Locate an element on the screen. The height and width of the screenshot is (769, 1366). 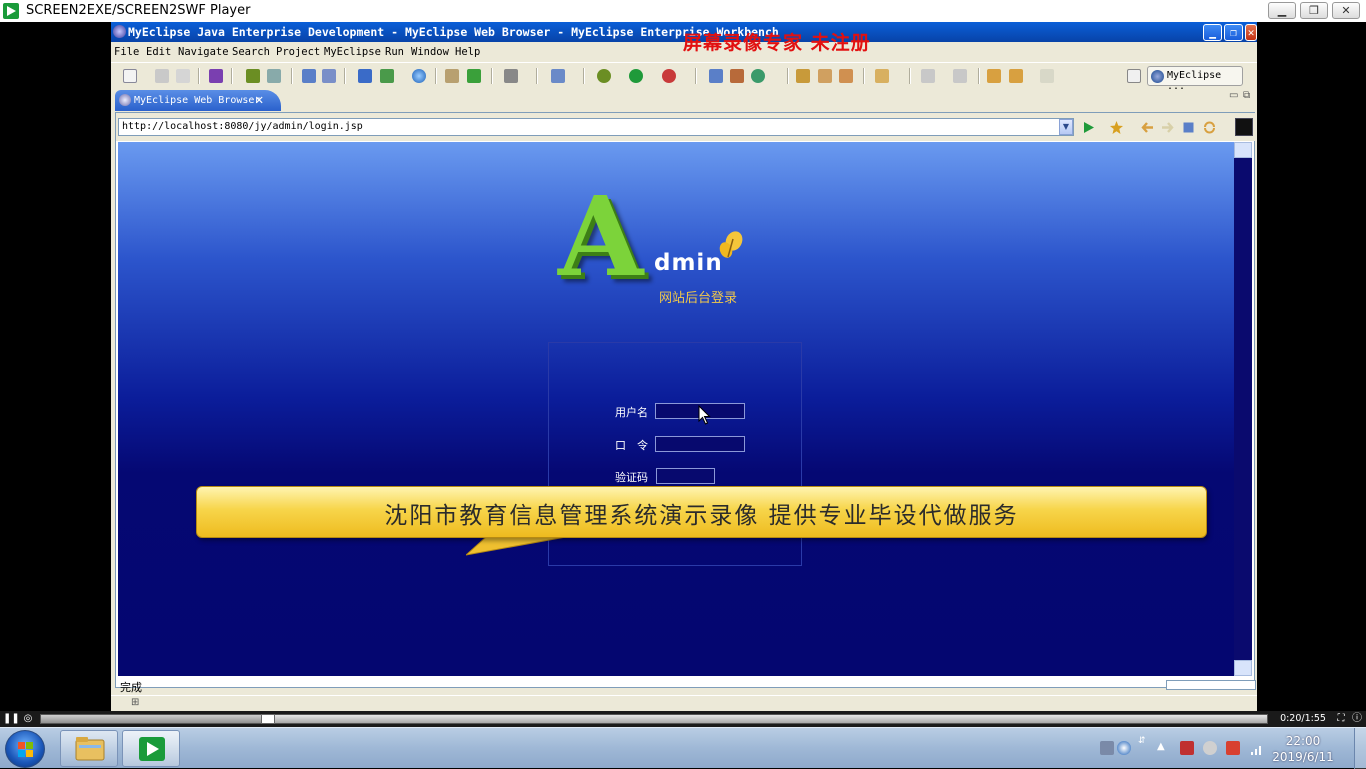
add-icon is located at coordinates (474, 76).